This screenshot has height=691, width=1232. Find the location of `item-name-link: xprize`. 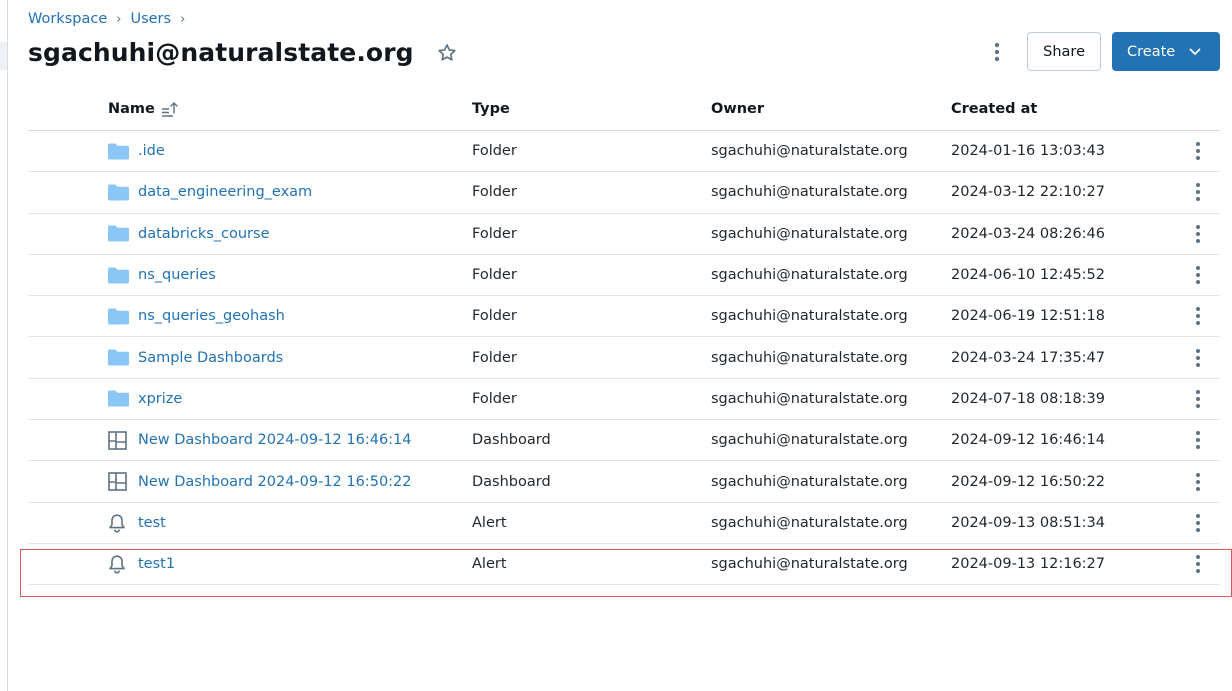

item-name-link: xprize is located at coordinates (160, 399).